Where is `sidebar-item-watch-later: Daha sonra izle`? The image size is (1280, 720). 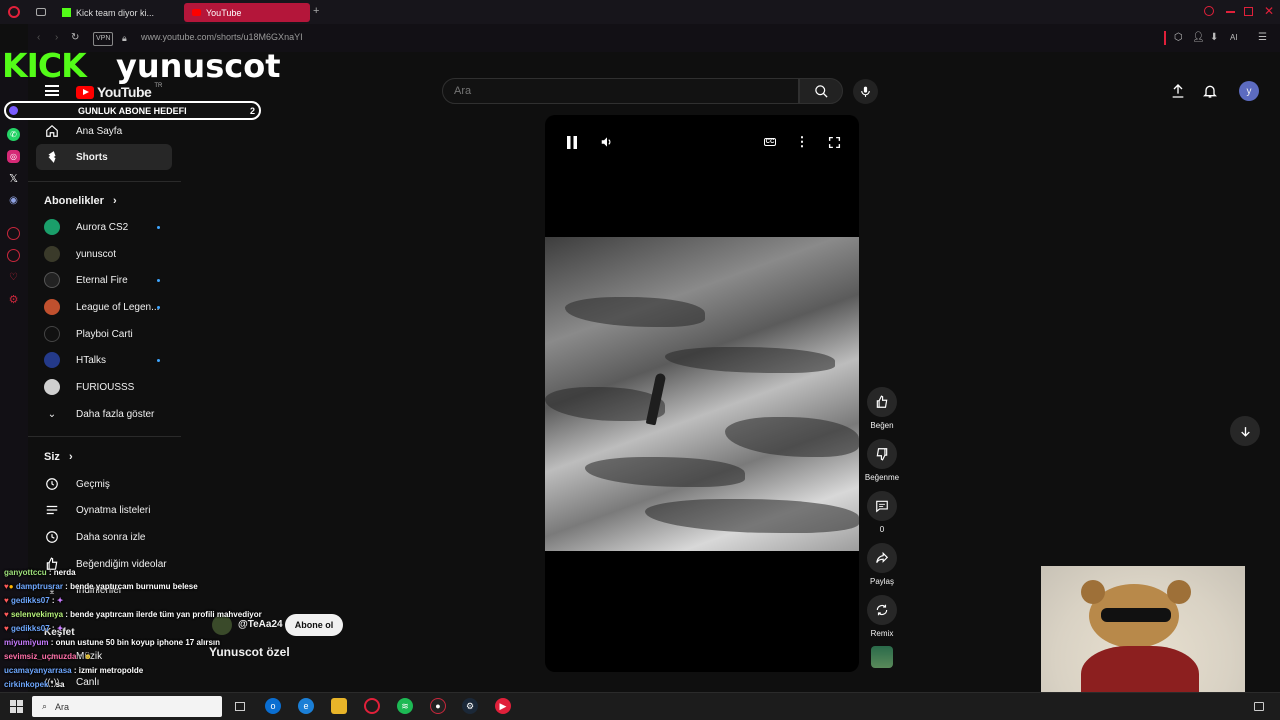 sidebar-item-watch-later: Daha sonra izle is located at coordinates (104, 537).